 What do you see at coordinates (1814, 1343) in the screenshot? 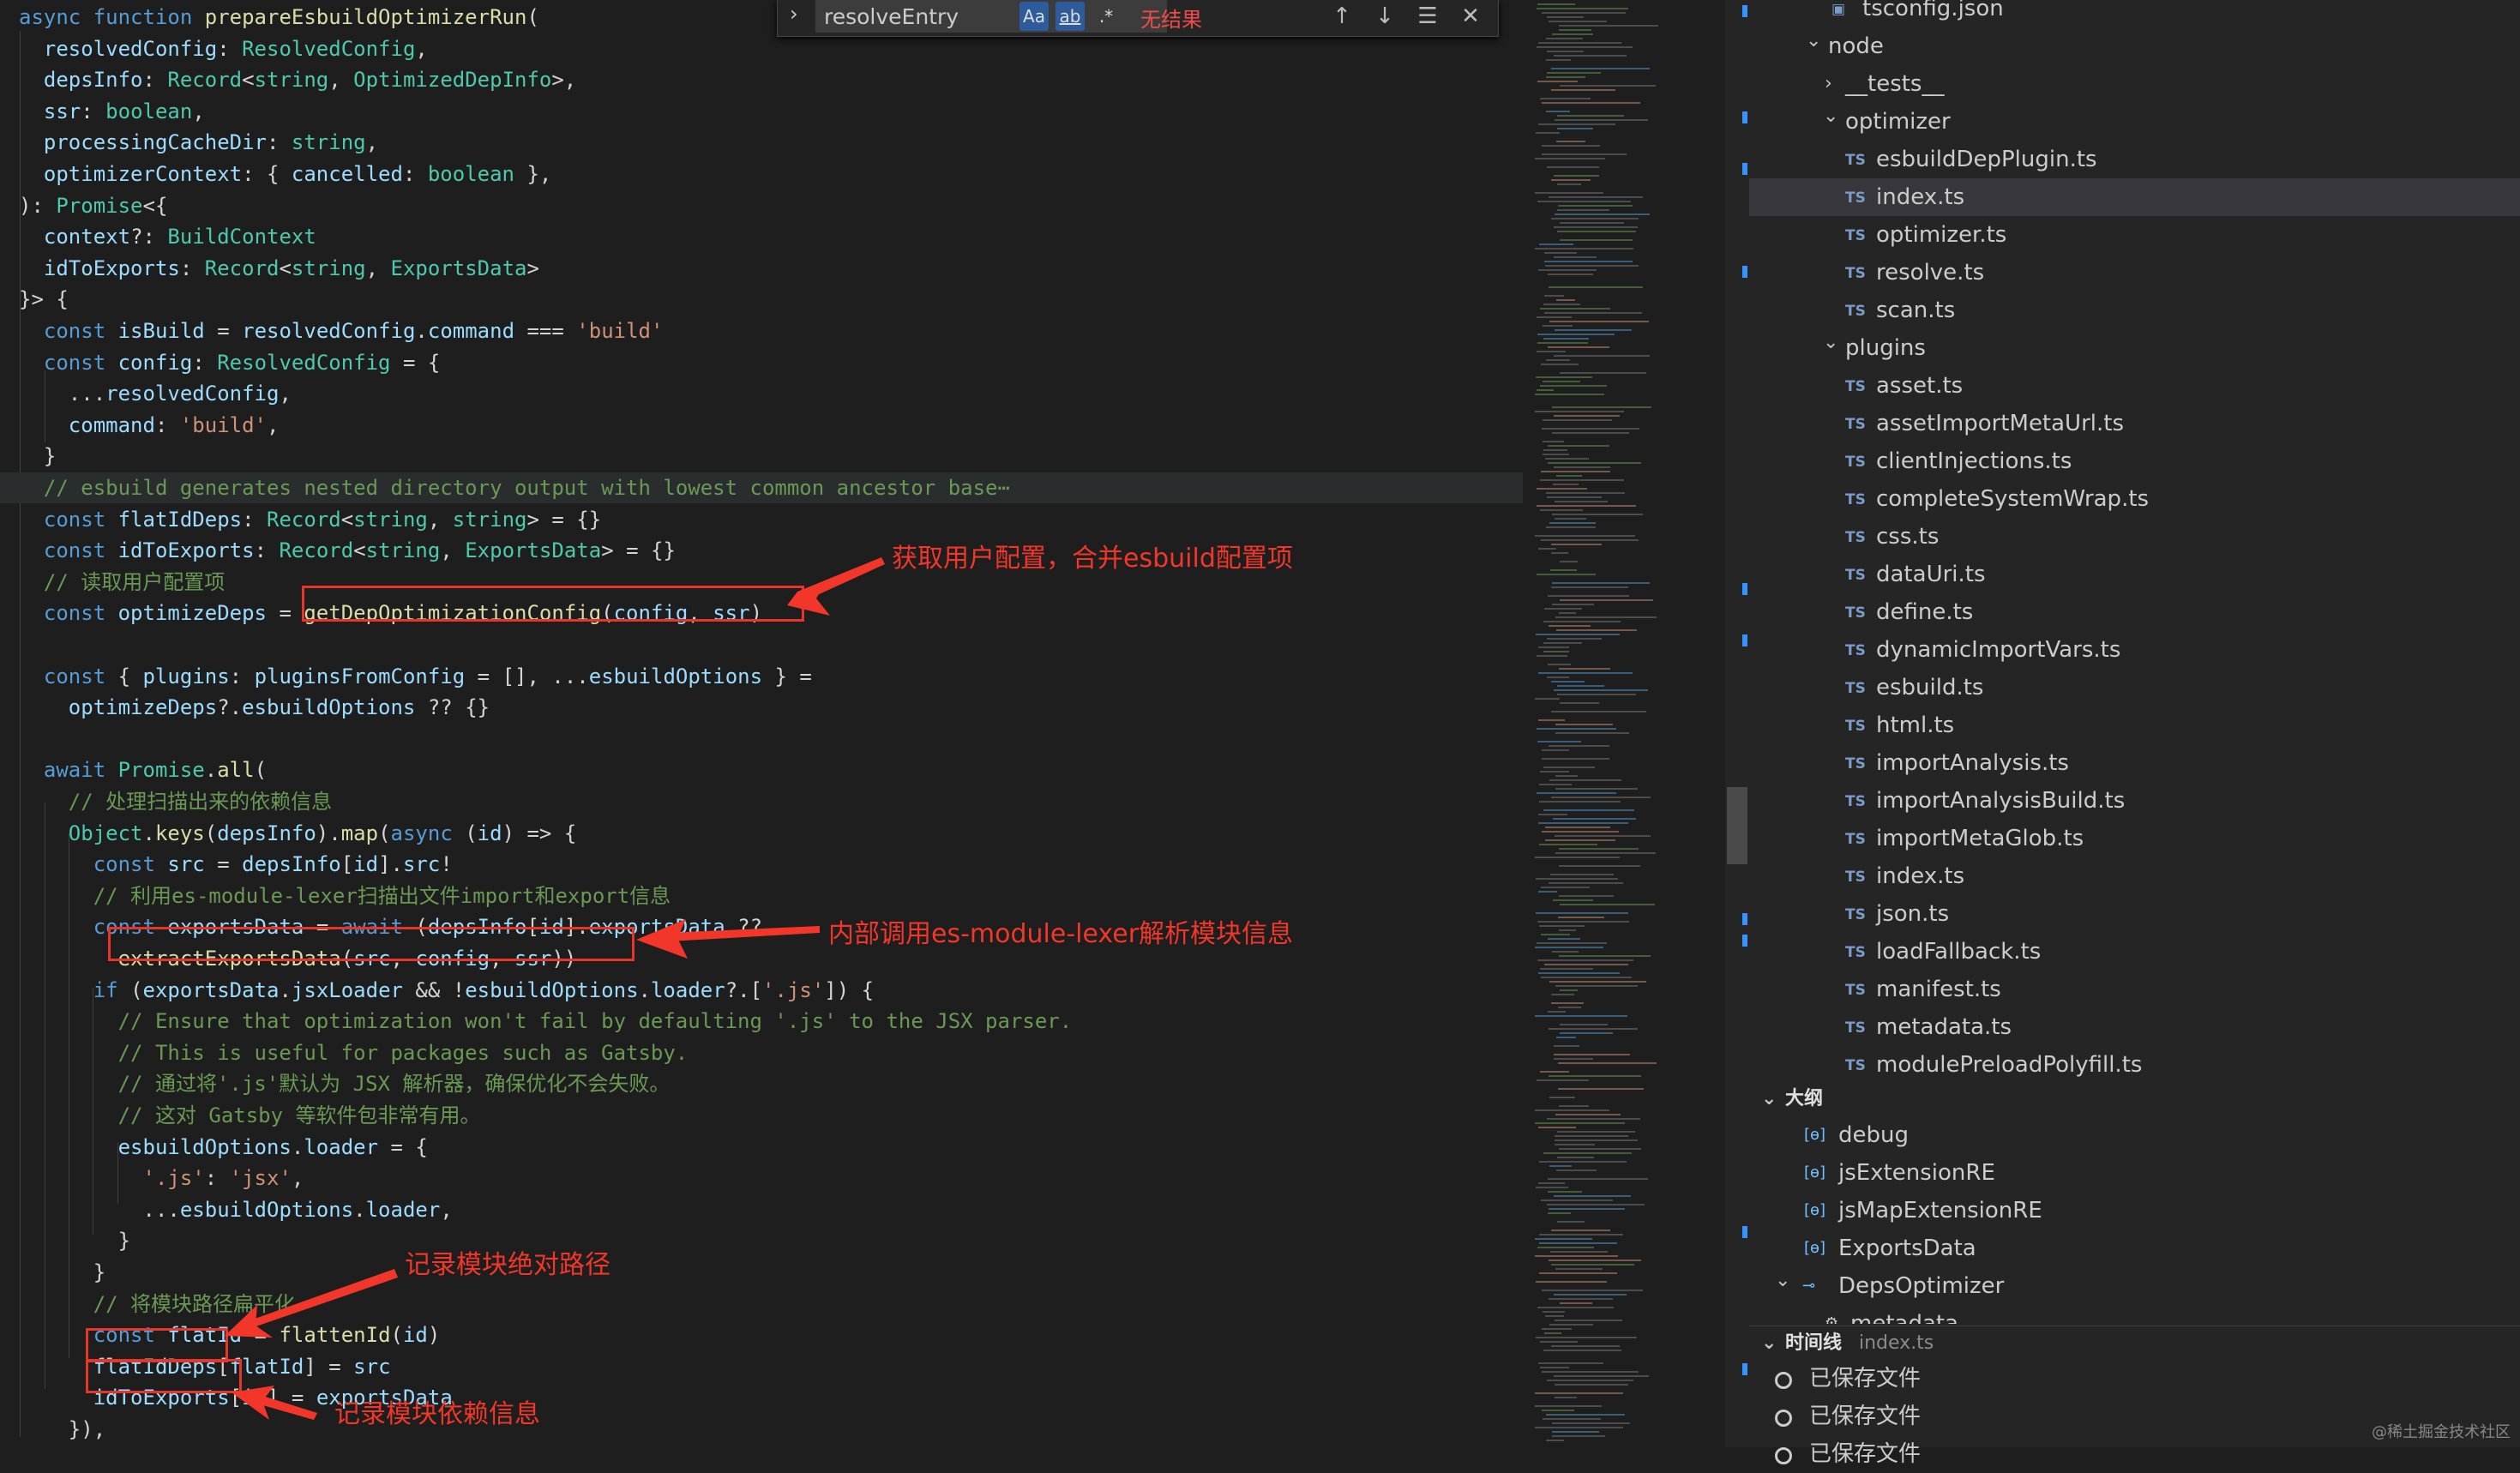
I see `timeline-title: 时间线` at bounding box center [1814, 1343].